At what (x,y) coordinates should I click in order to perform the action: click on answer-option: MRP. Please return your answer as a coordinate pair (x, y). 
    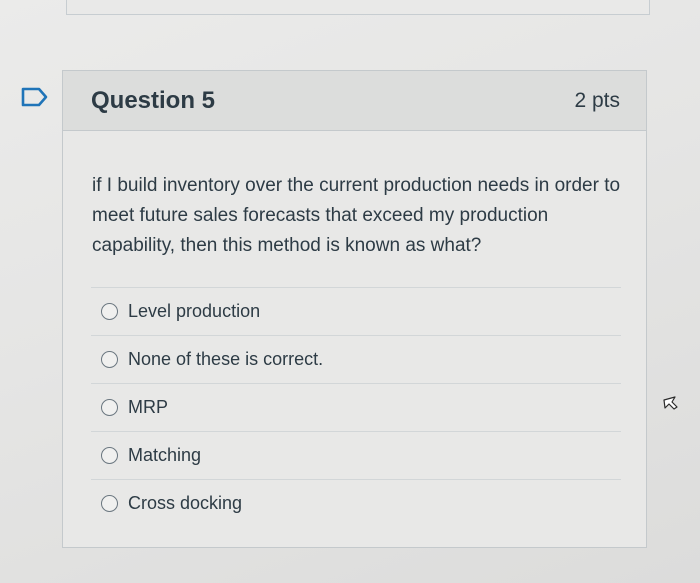
    Looking at the image, I should click on (356, 407).